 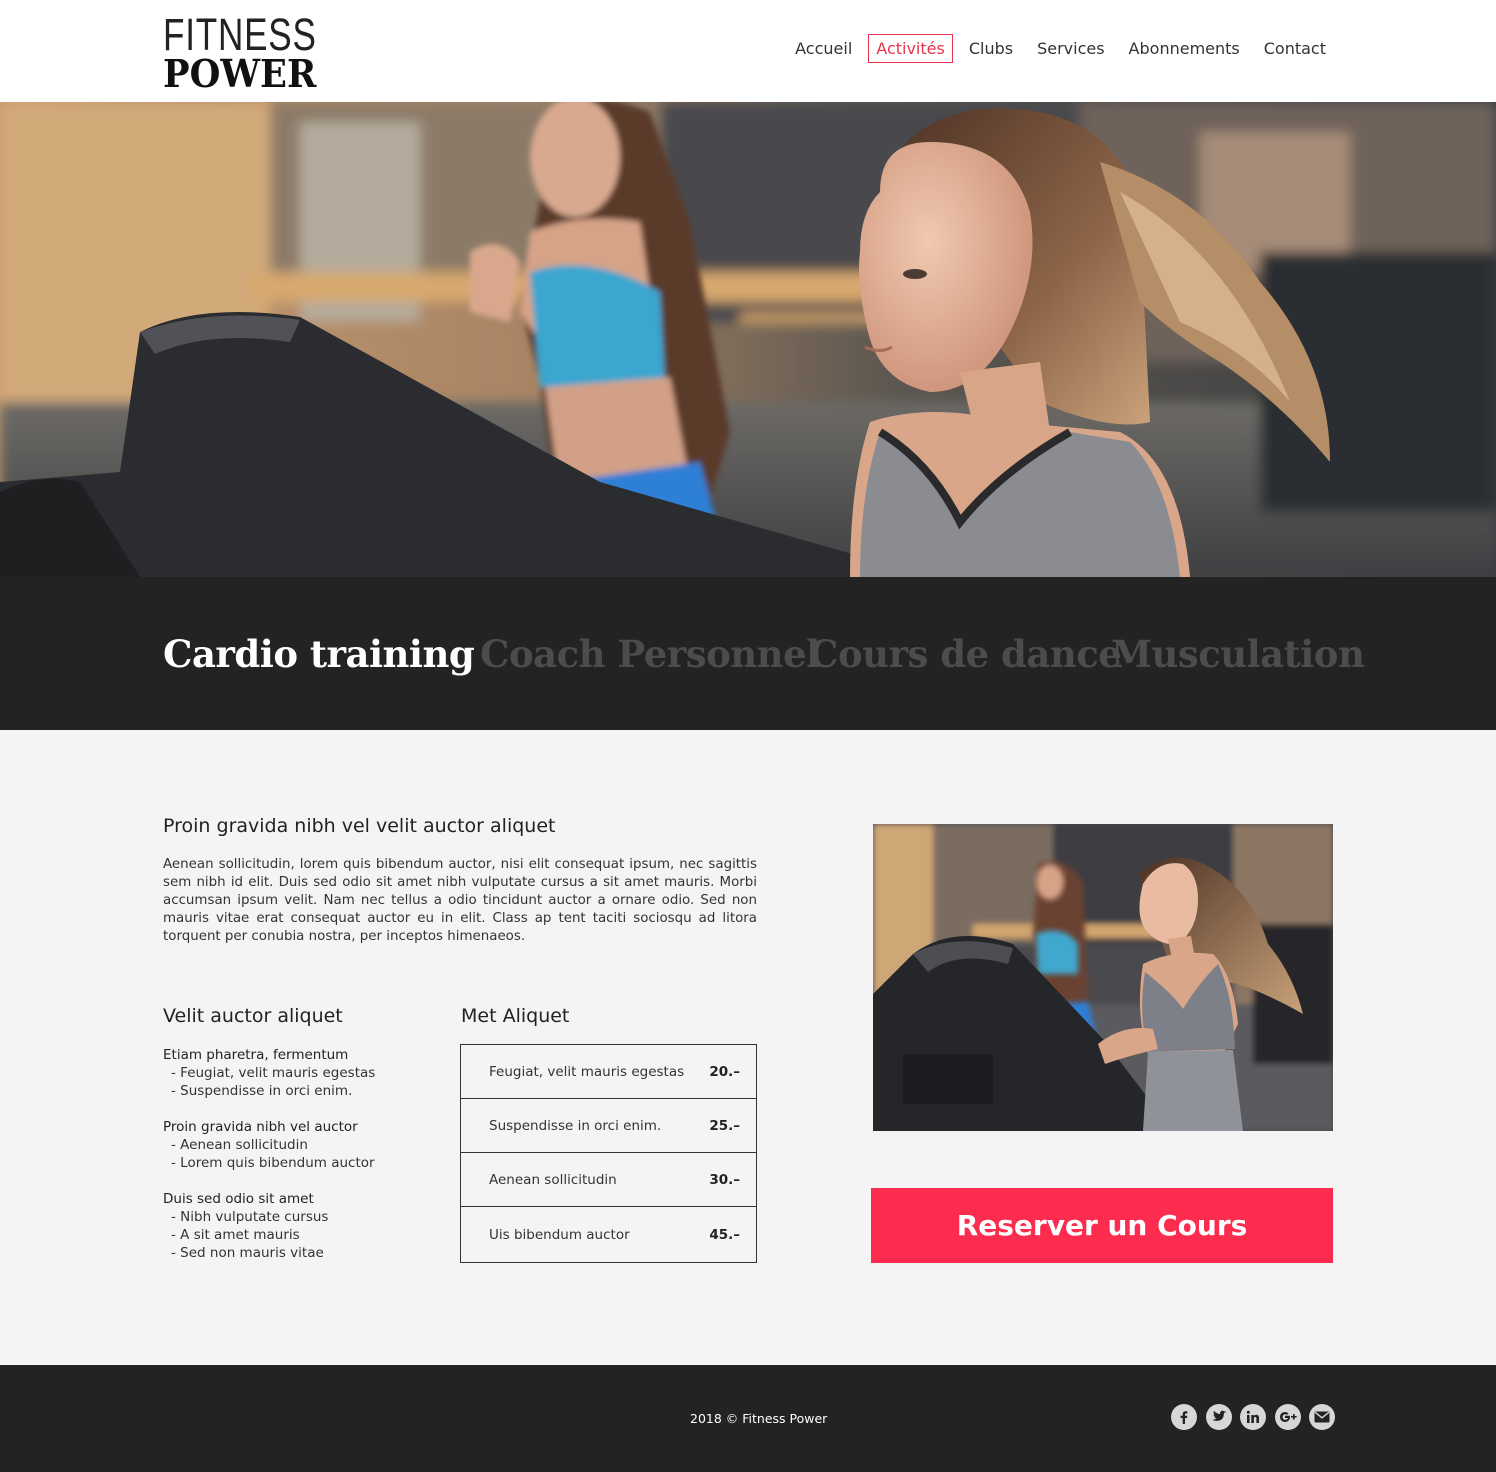 I want to click on tab-musculation: Musculation, so click(x=1238, y=654).